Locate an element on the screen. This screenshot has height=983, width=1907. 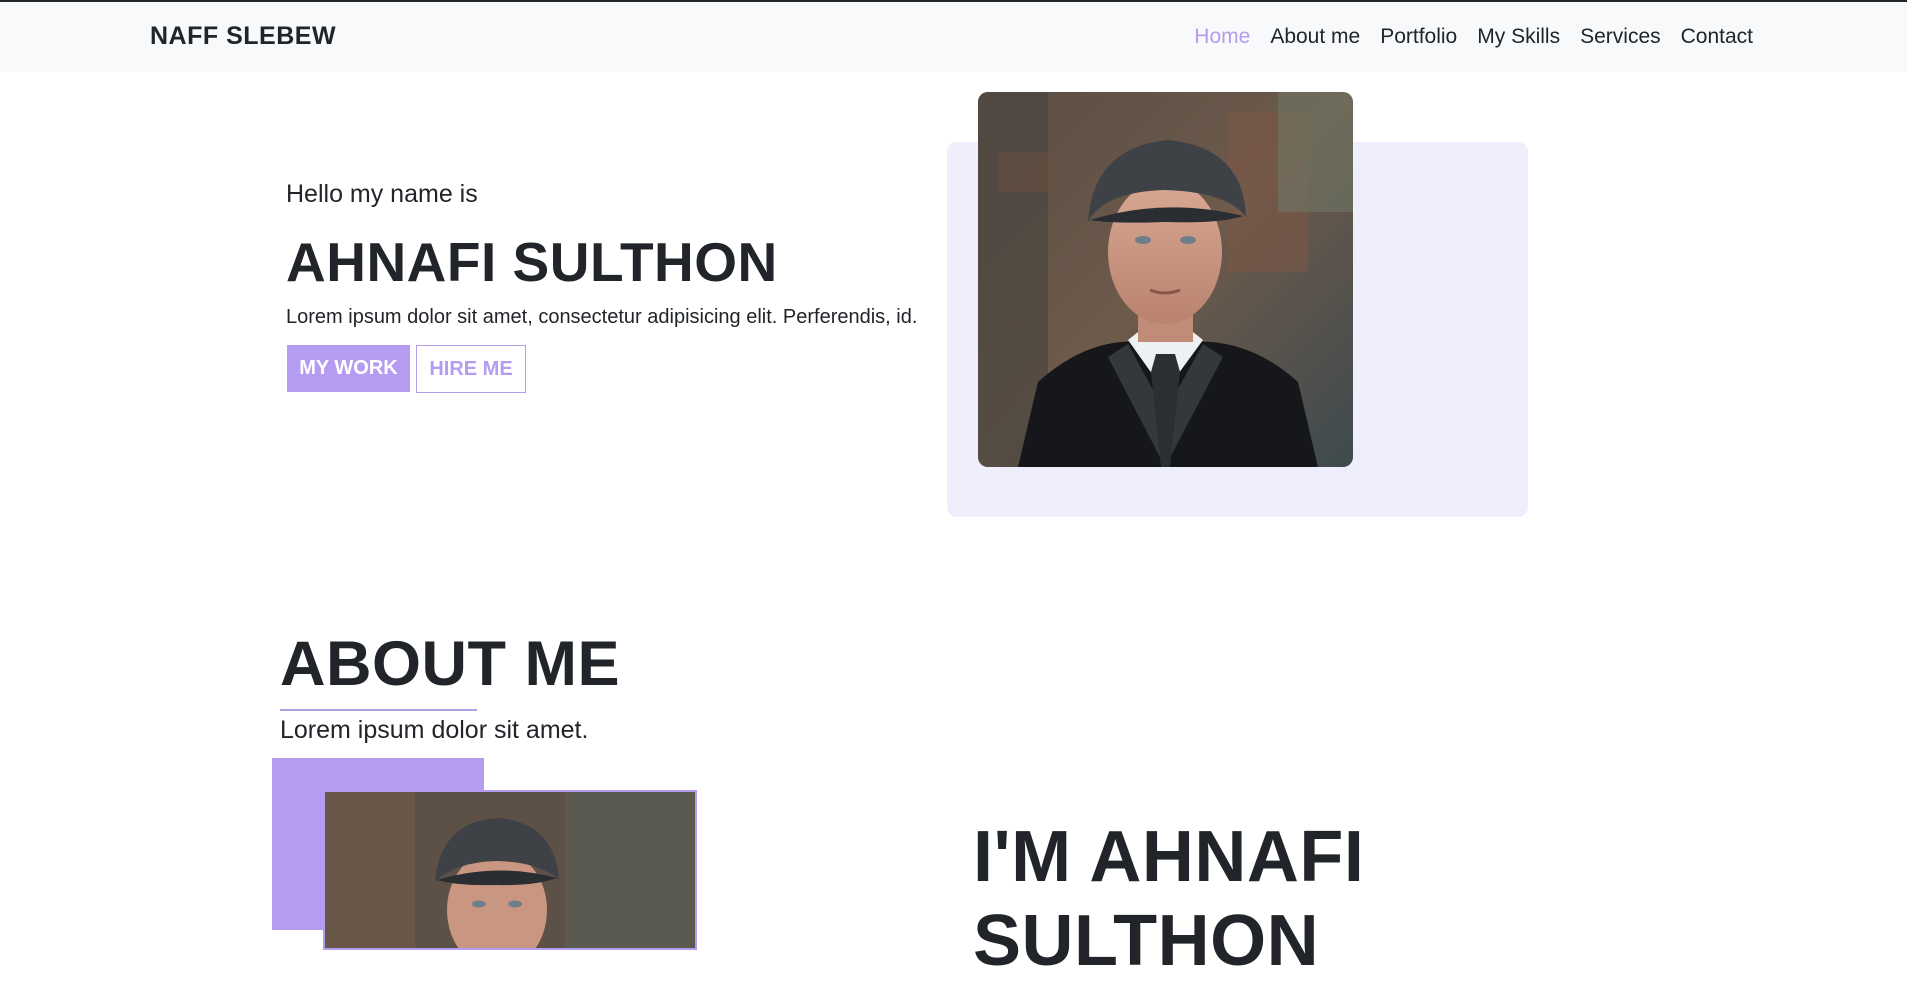
about-subtitle: Lorem ipsum dolor sit amet. is located at coordinates (434, 730).